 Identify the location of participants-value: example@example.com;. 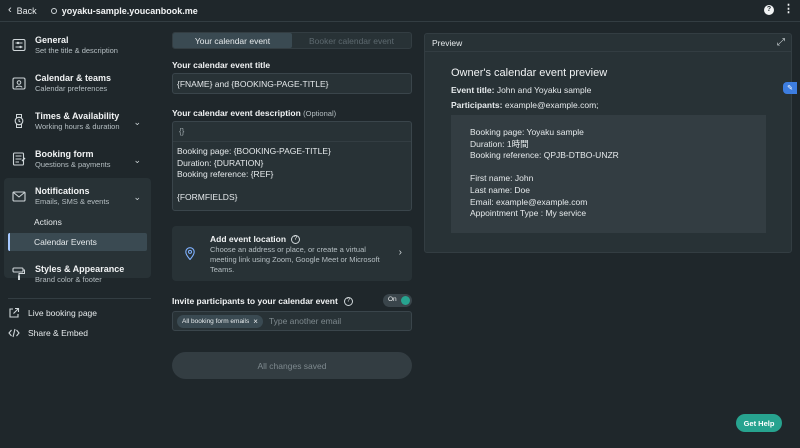
(551, 105).